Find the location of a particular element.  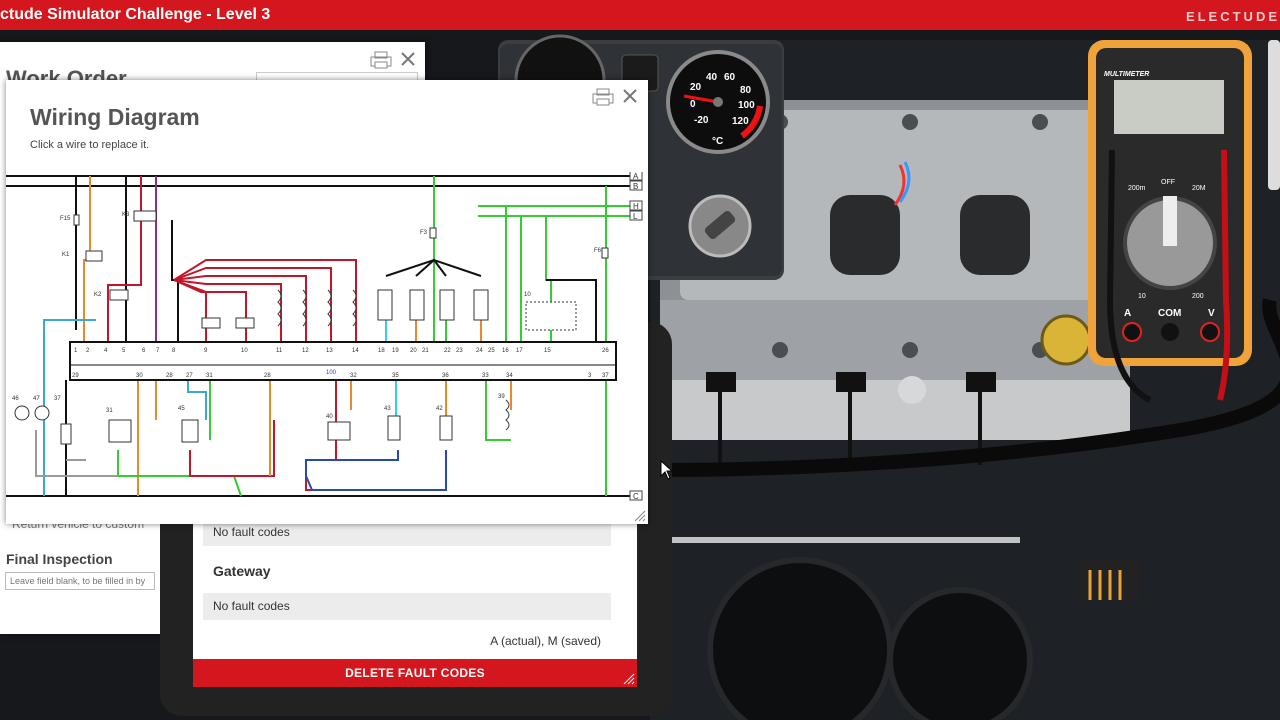

rail-label: A is located at coordinates (636, 176).